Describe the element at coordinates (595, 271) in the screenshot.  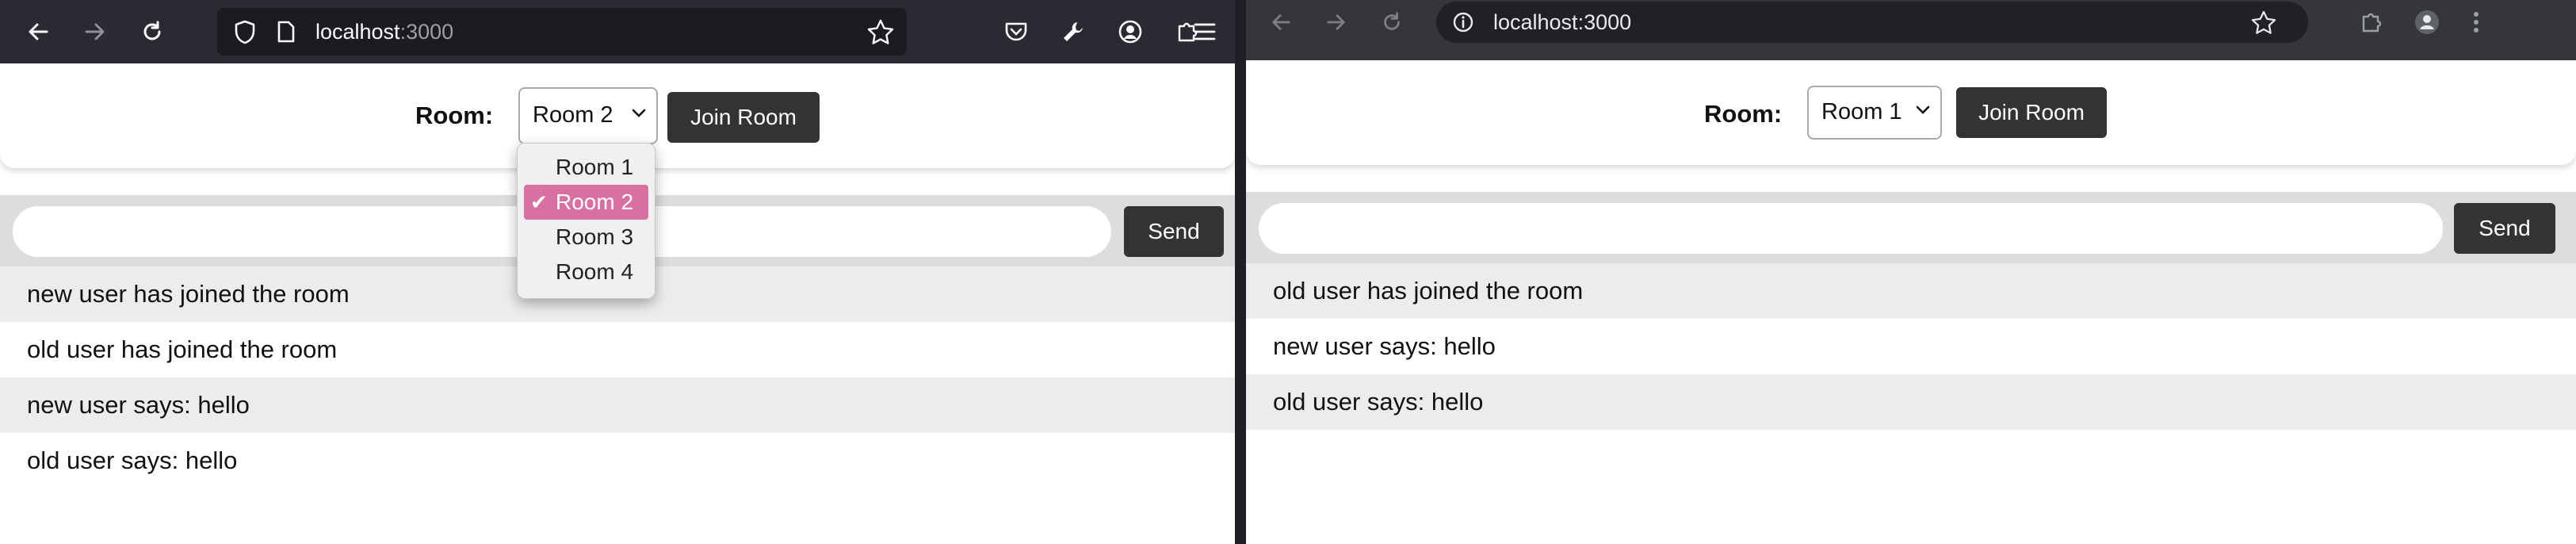
I see `room-option-label: Room 4` at that location.